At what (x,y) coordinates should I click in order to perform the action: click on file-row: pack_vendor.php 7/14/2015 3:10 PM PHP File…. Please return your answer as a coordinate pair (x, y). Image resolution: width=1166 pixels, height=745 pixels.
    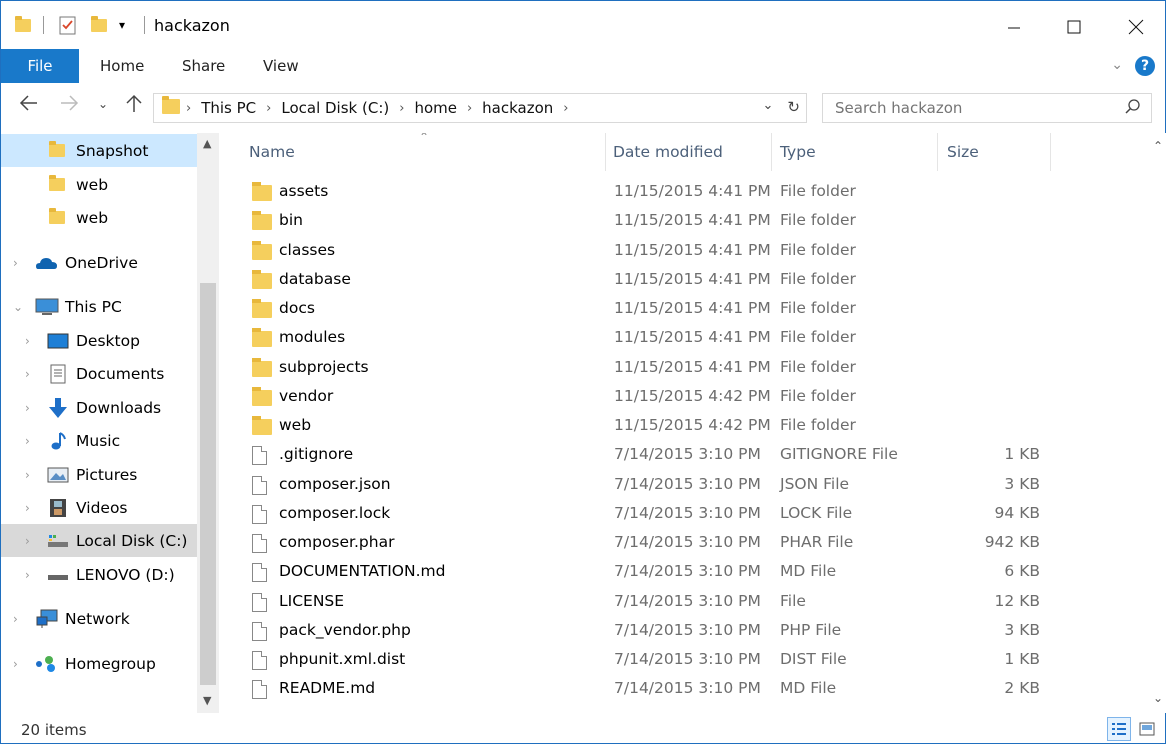
    Looking at the image, I should click on (684, 630).